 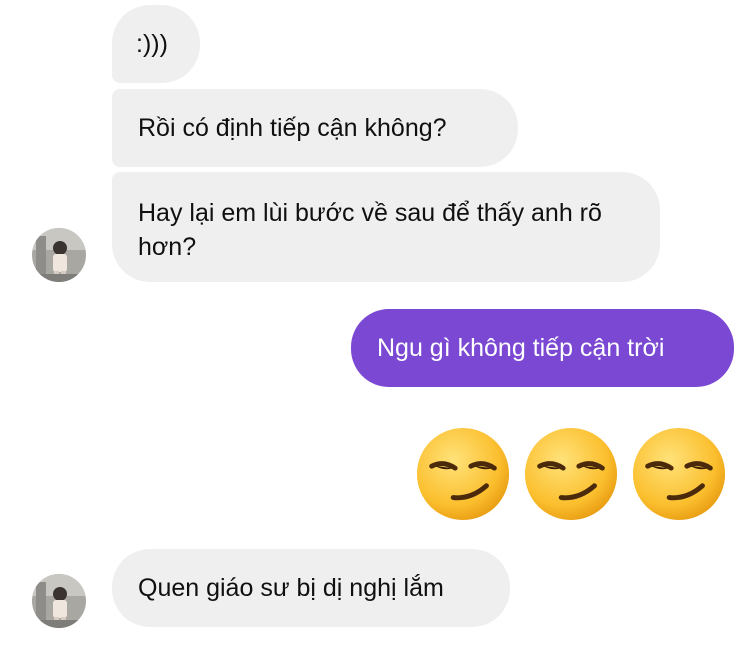 What do you see at coordinates (292, 128) in the screenshot?
I see `message-text: Rồi có định tiếp cận không?` at bounding box center [292, 128].